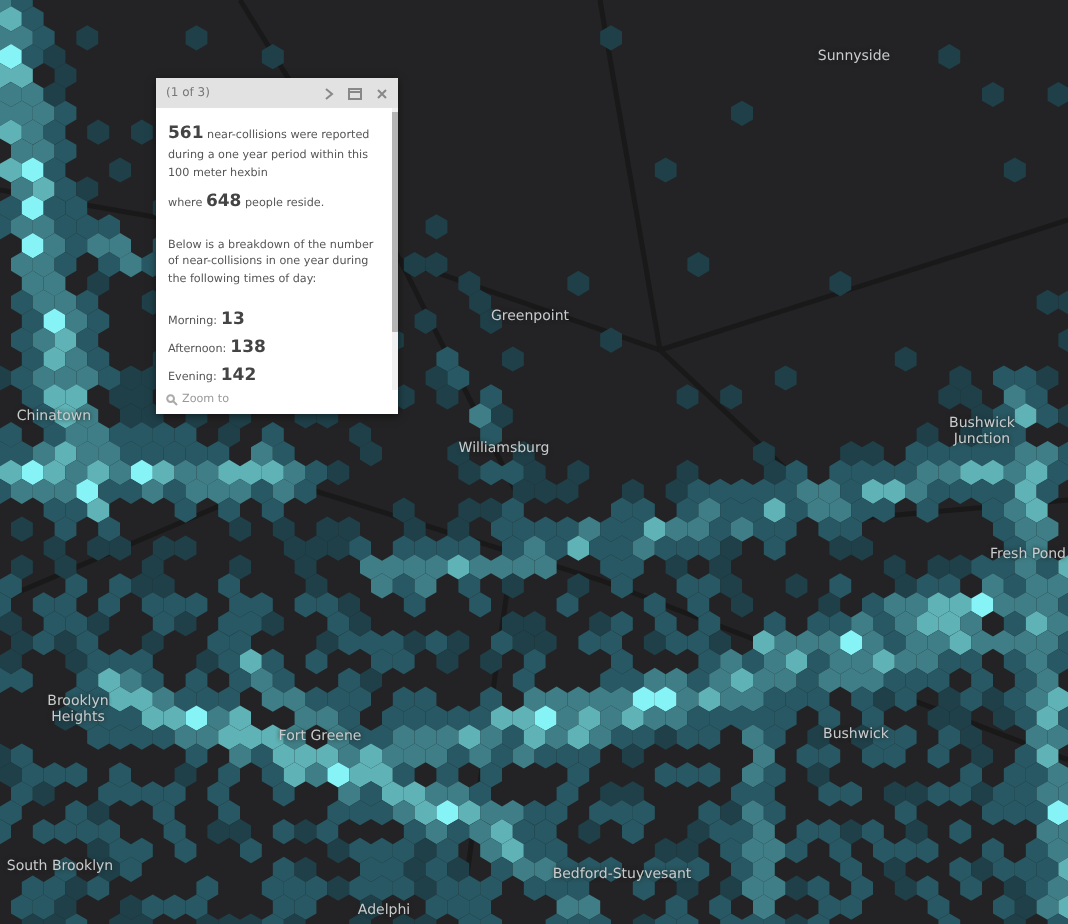  I want to click on time-count: 138, so click(248, 347).